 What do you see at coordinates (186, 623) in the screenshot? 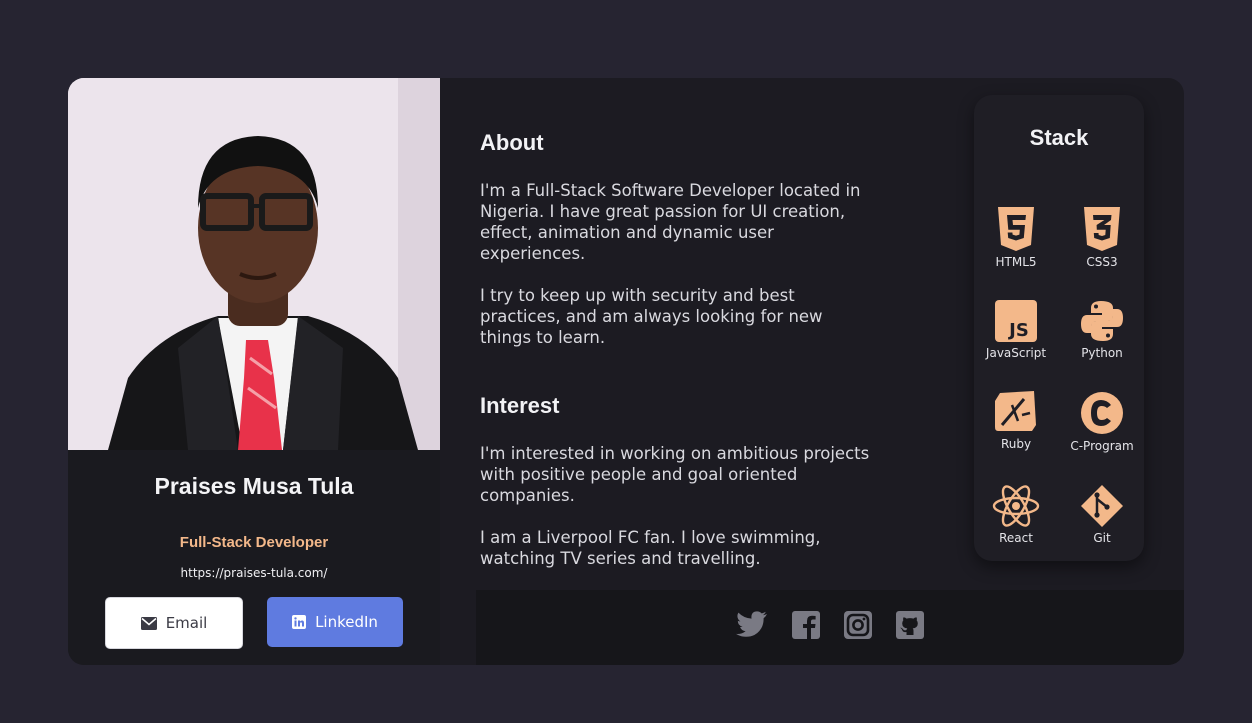
I see `email-button-label: Email` at bounding box center [186, 623].